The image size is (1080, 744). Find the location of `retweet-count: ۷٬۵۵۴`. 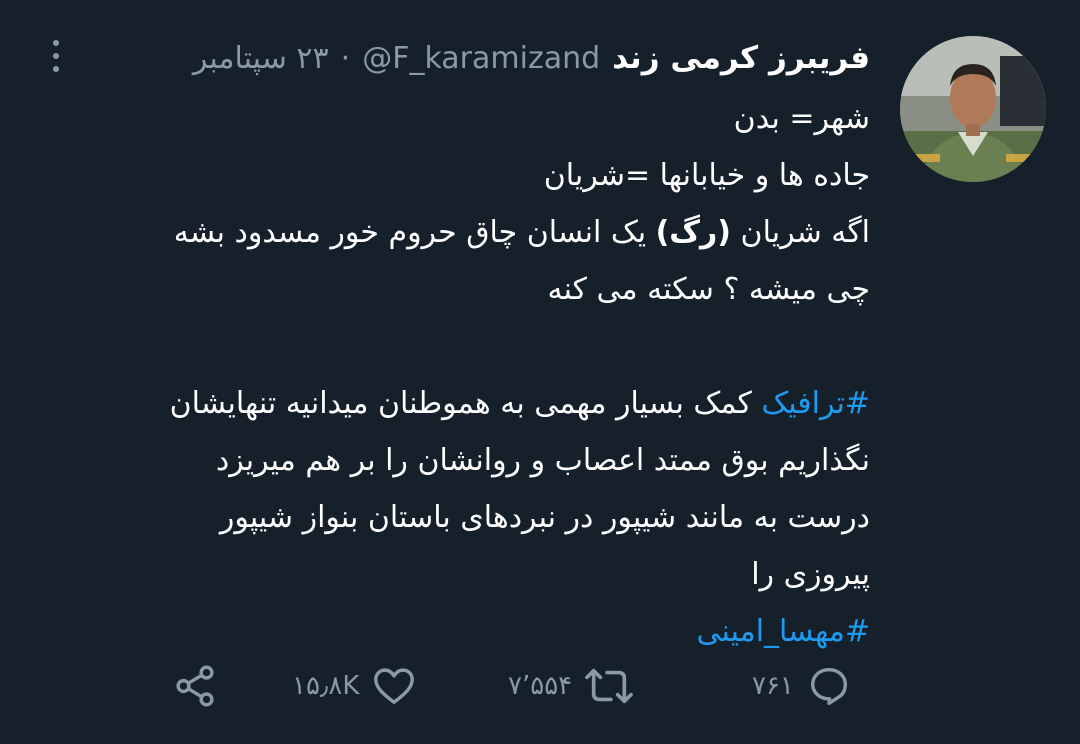

retweet-count: ۷٬۵۵۴ is located at coordinates (540, 686).